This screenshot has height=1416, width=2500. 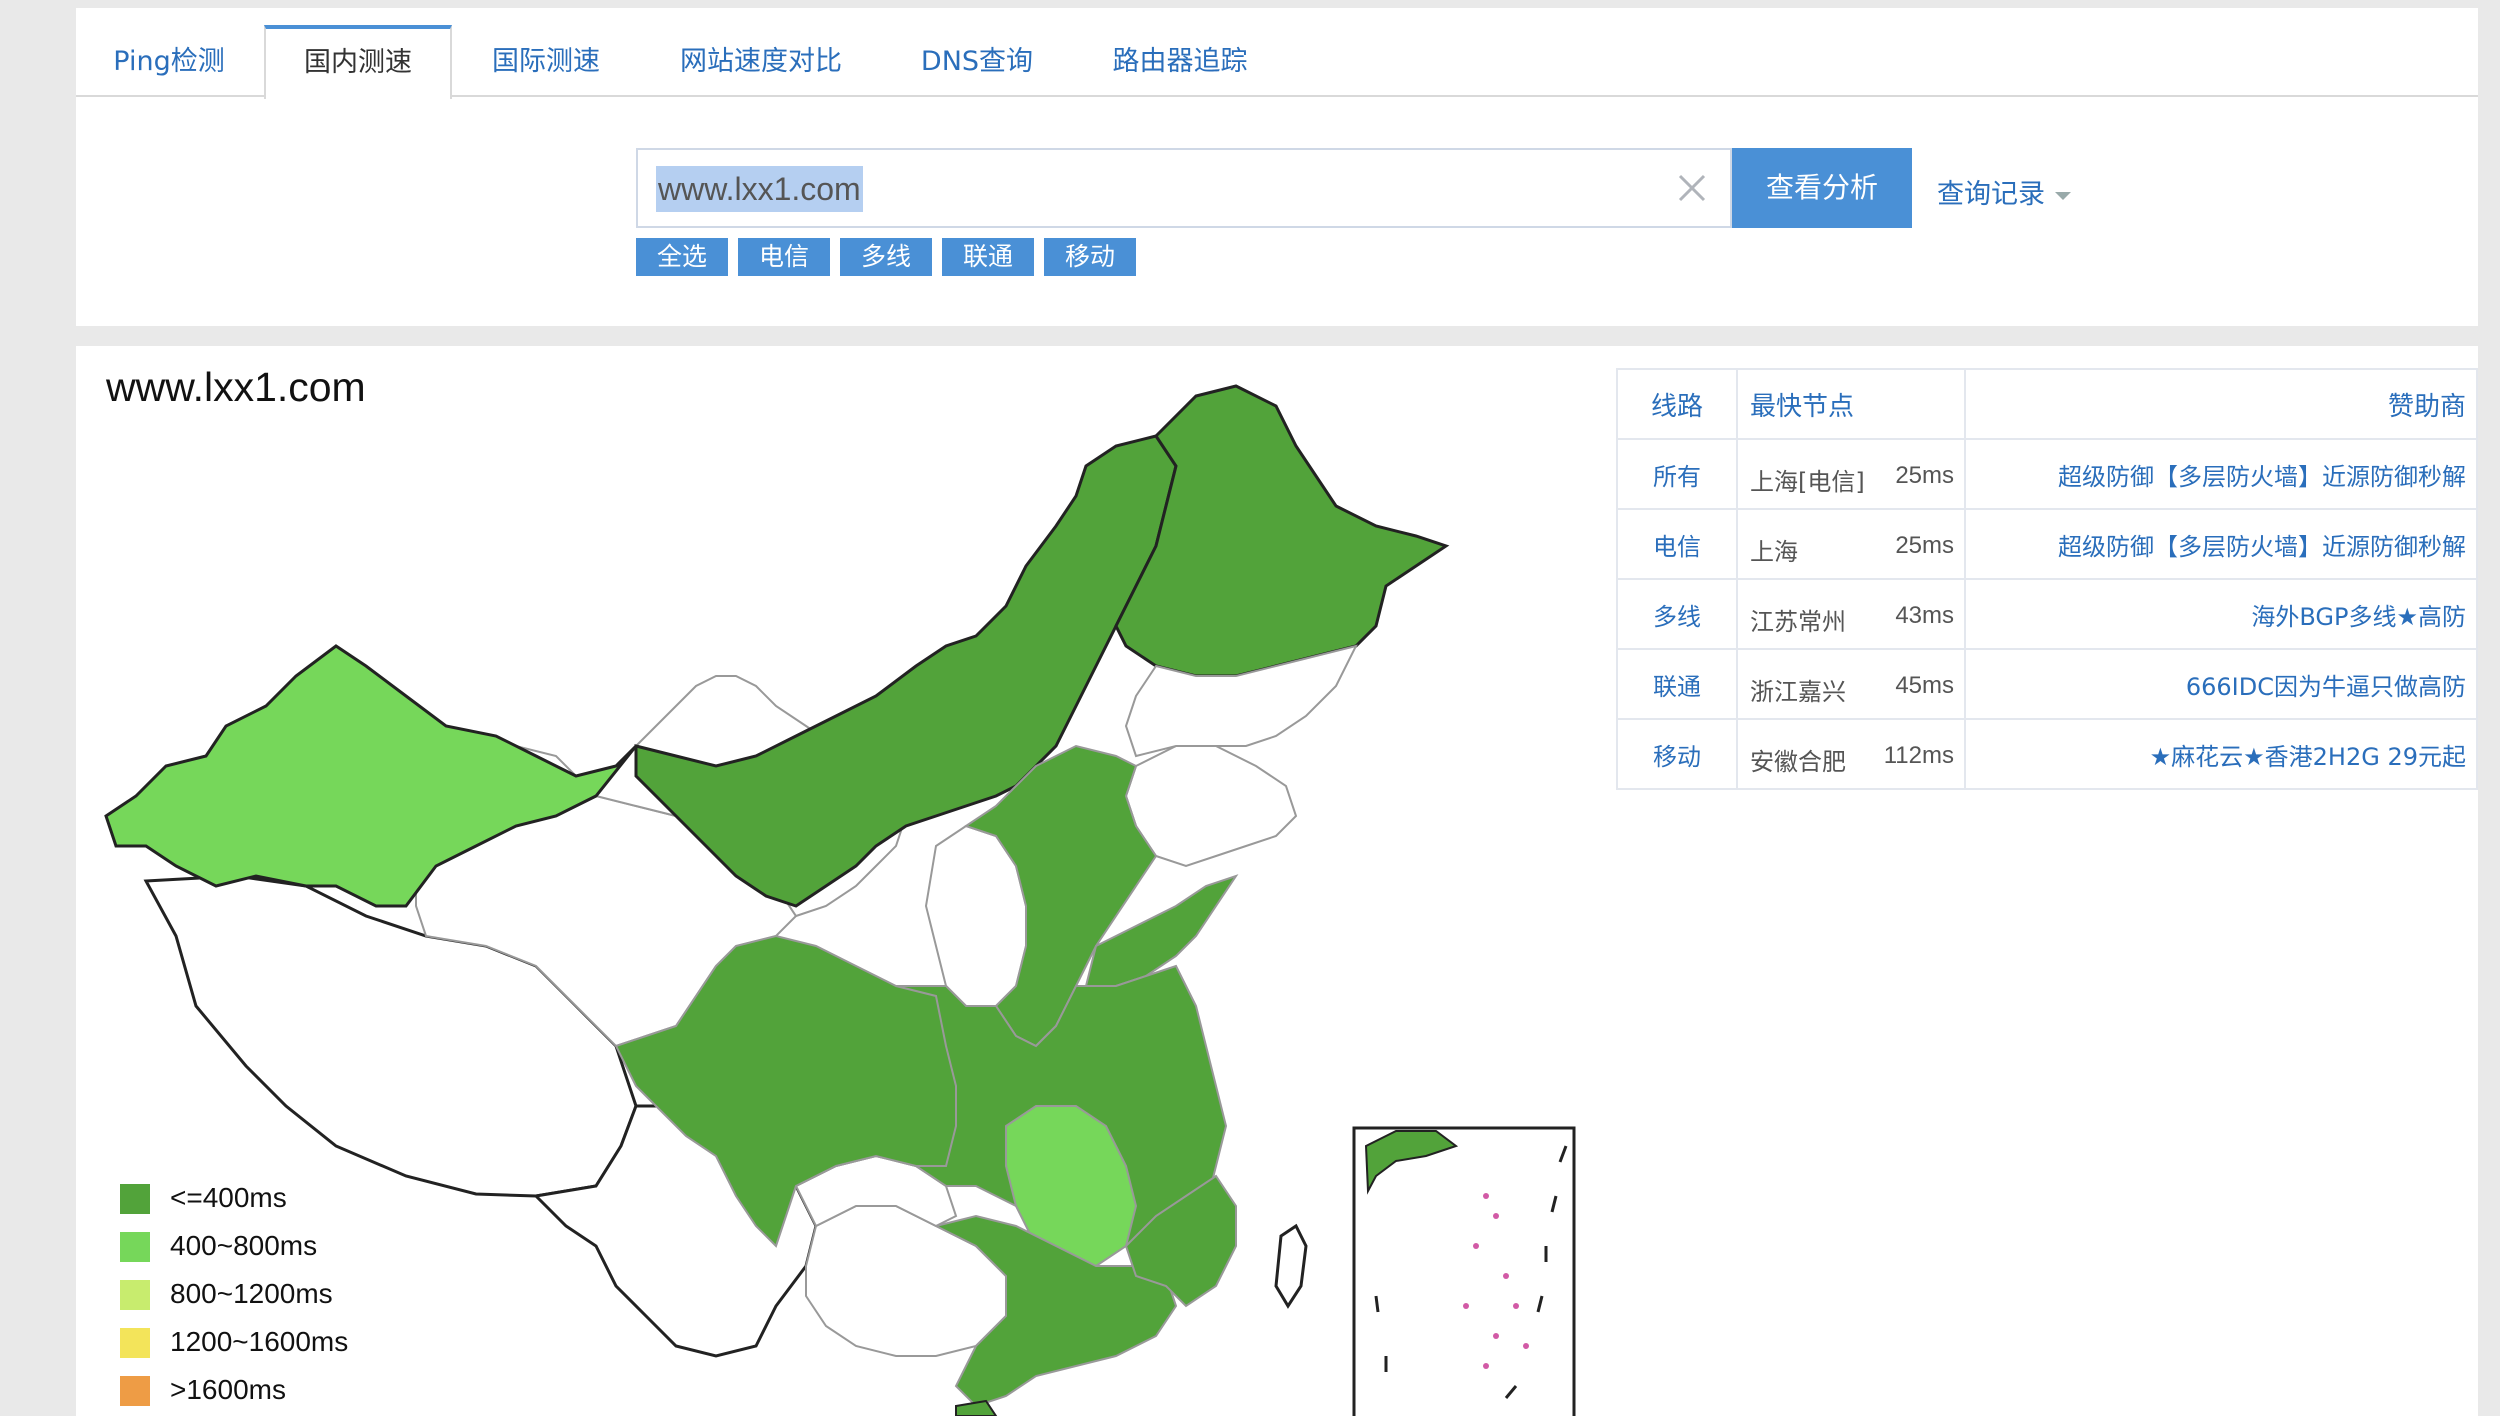 I want to click on row-line: 联通, so click(x=1677, y=684).